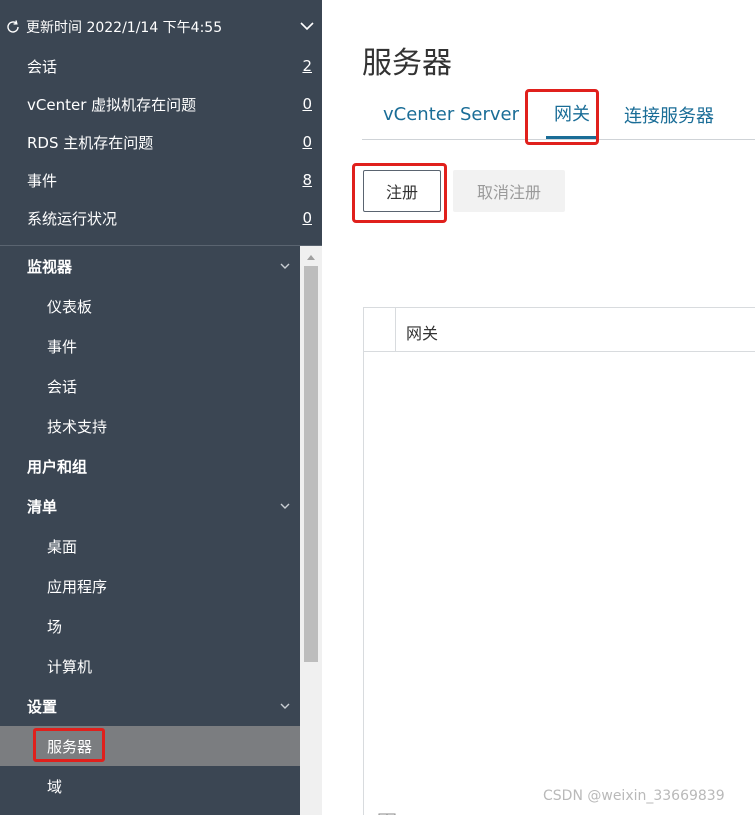 The image size is (755, 815). Describe the element at coordinates (150, 586) in the screenshot. I see `sidebar-item-applications: 应用程序` at that location.